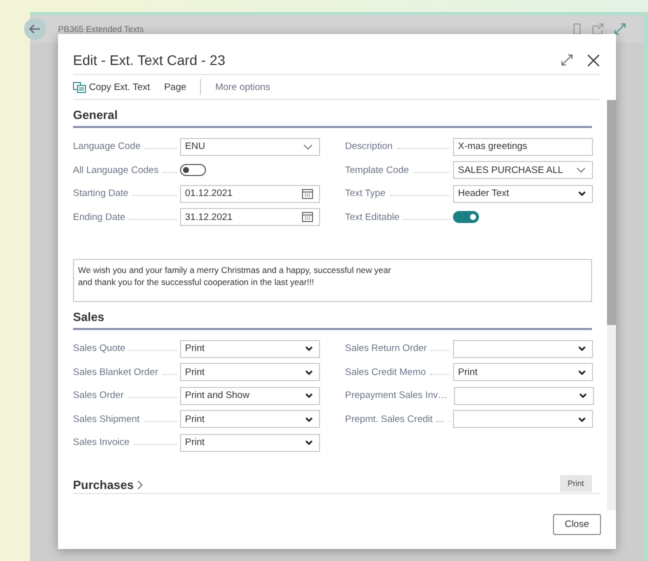  Describe the element at coordinates (372, 217) in the screenshot. I see `field-label: Text Editable` at that location.